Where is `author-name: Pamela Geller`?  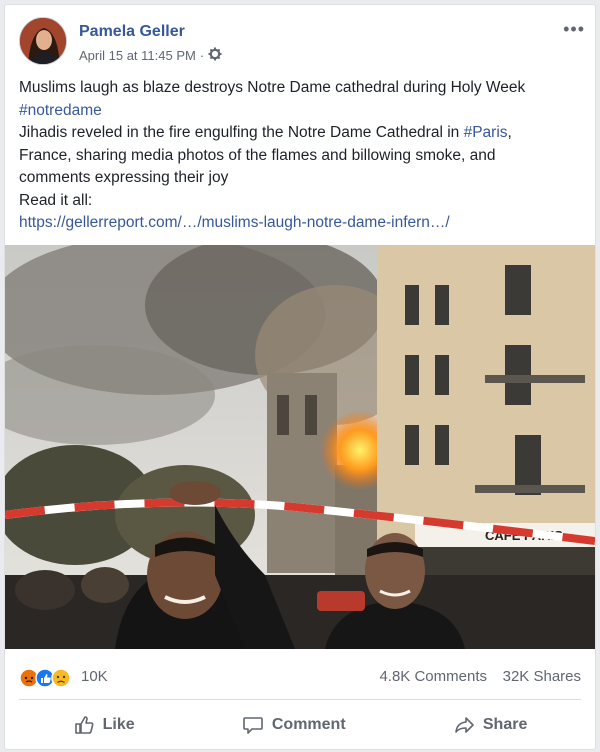 author-name: Pamela Geller is located at coordinates (132, 32).